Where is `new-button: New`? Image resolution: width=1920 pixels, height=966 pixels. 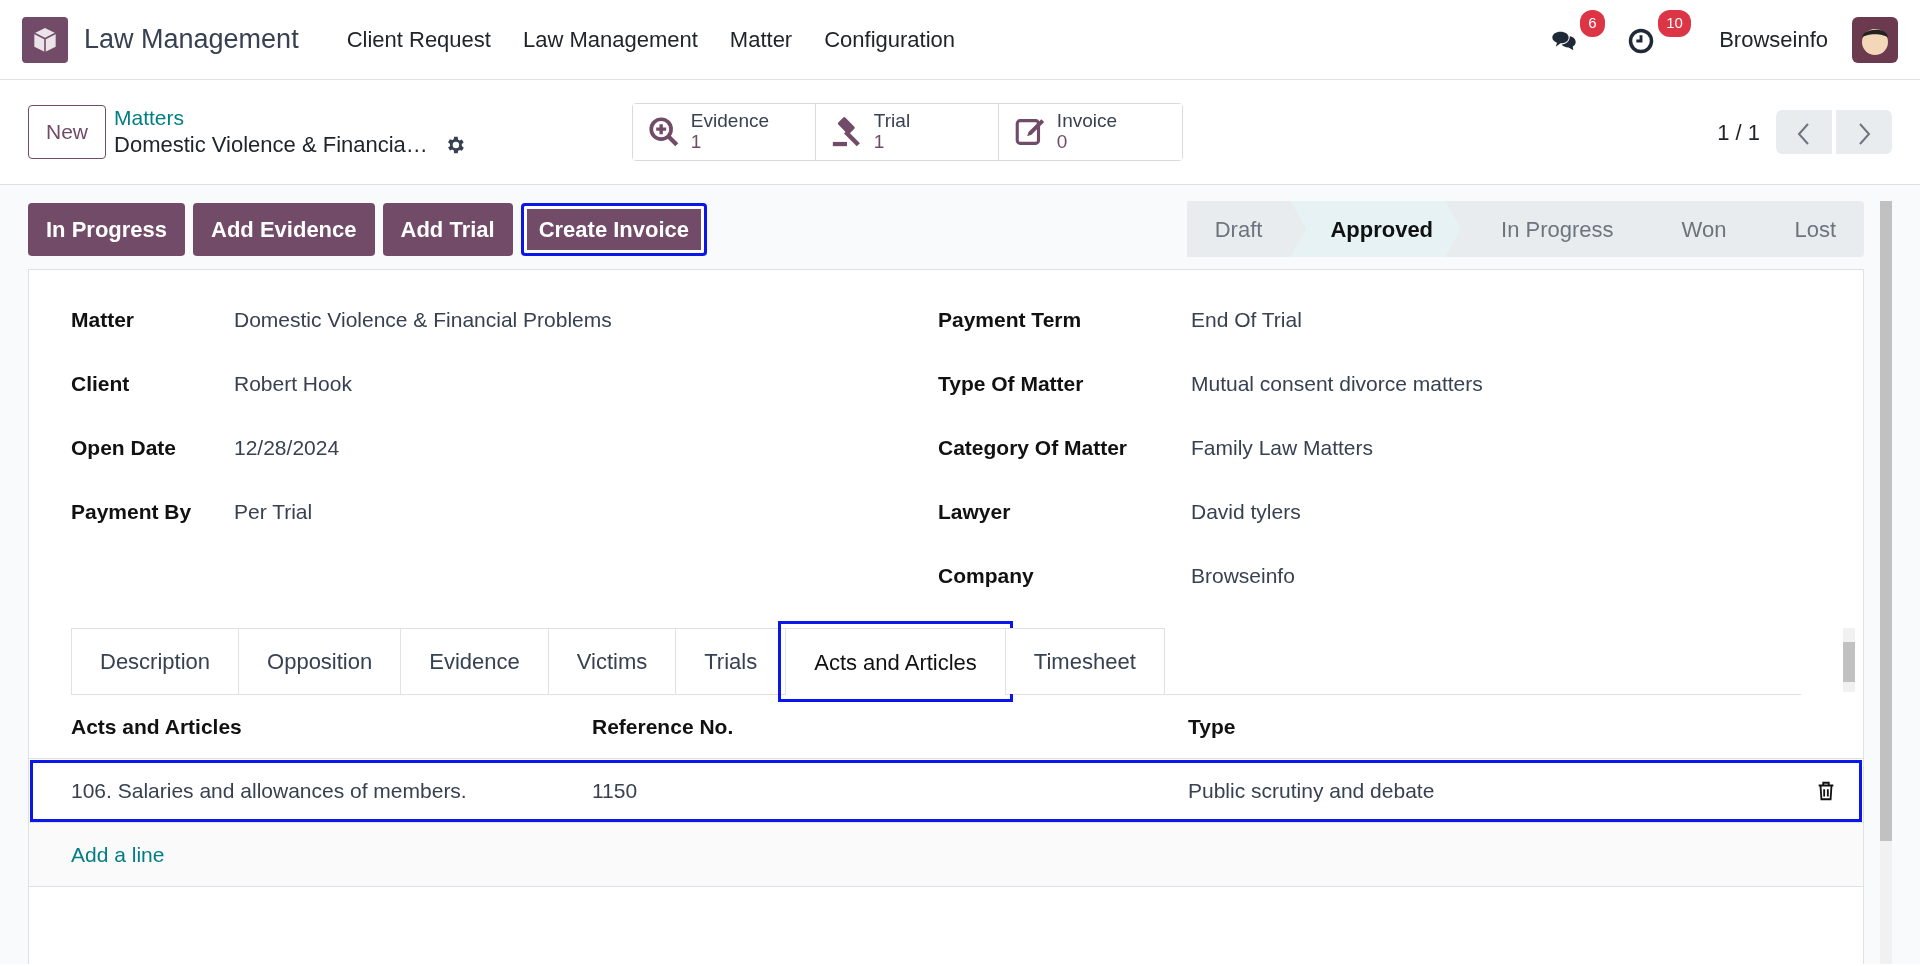 new-button: New is located at coordinates (67, 132).